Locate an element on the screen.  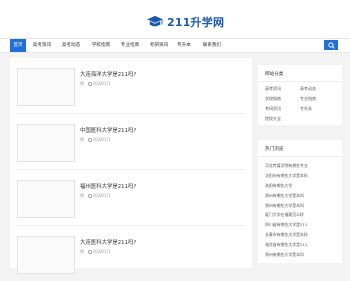
list-item: 大连海洋大学是211吗? 院 2024/1/1 is located at coordinates (131, 85).